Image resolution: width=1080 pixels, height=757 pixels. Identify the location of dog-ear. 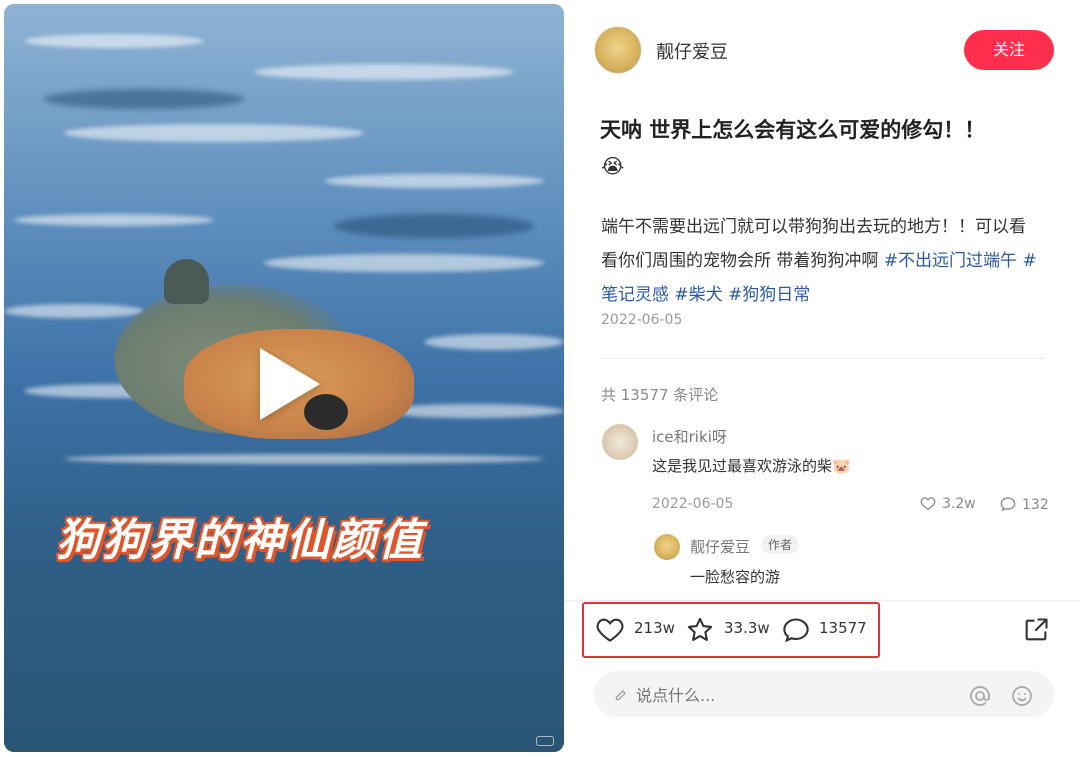
(186, 281).